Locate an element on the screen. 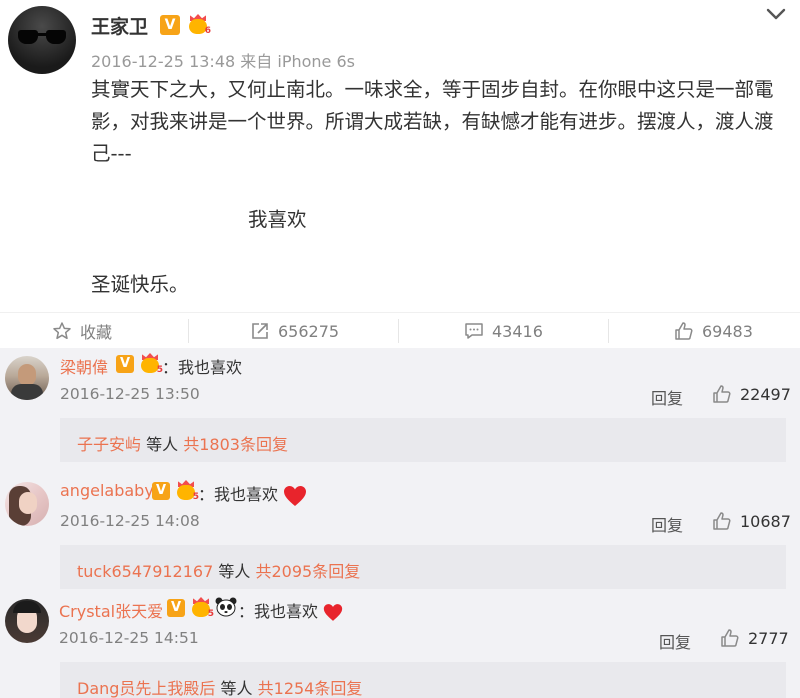 The image size is (800, 698). author-name: 王家卫 is located at coordinates (119, 25).